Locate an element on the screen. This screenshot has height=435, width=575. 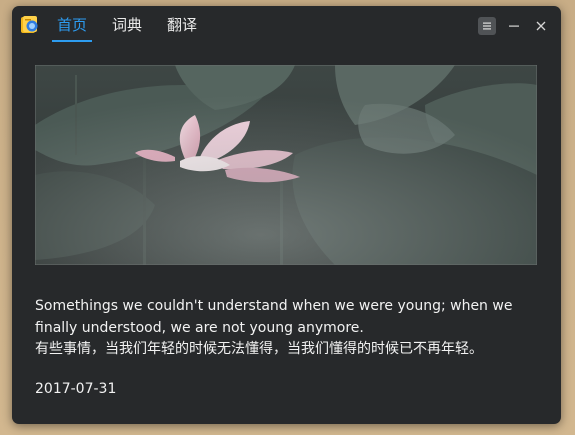
close-icon is located at coordinates (541, 26).